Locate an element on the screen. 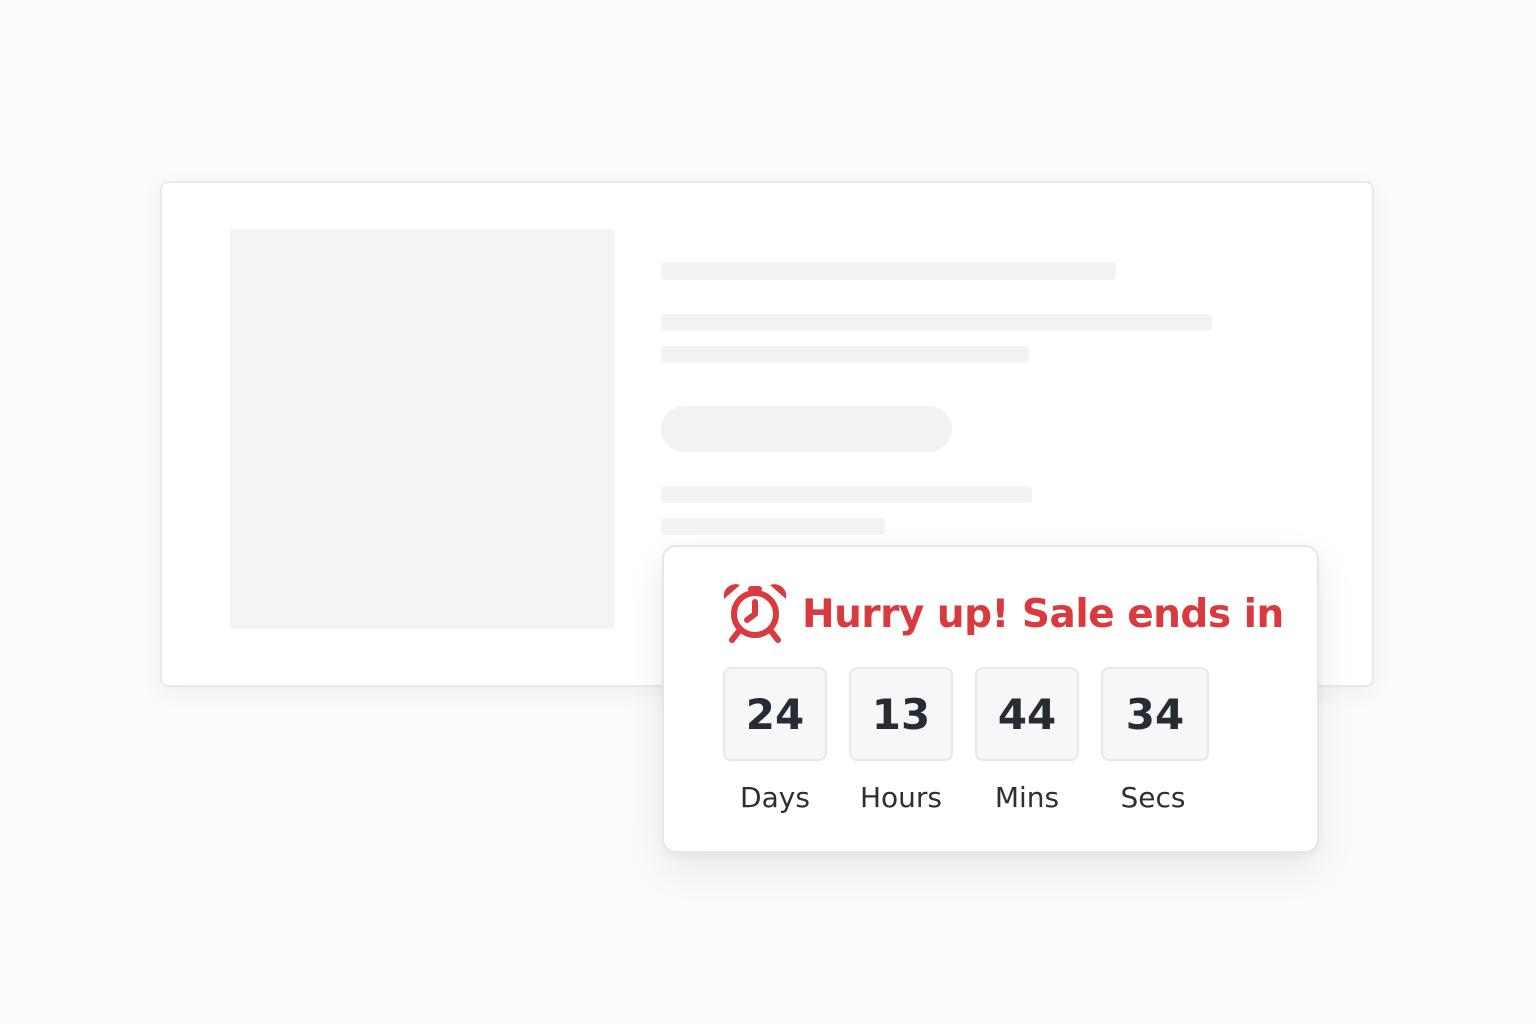 Image resolution: width=1536 pixels, height=1024 pixels. countdown-hours: 13 Hours is located at coordinates (901, 740).